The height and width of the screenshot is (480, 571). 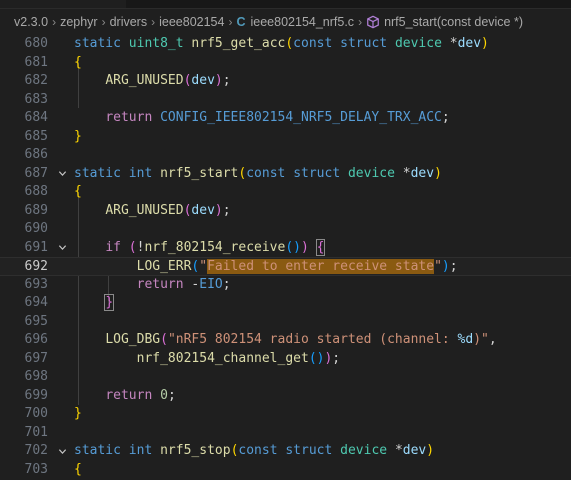 What do you see at coordinates (36, 413) in the screenshot?
I see `line-number: 700` at bounding box center [36, 413].